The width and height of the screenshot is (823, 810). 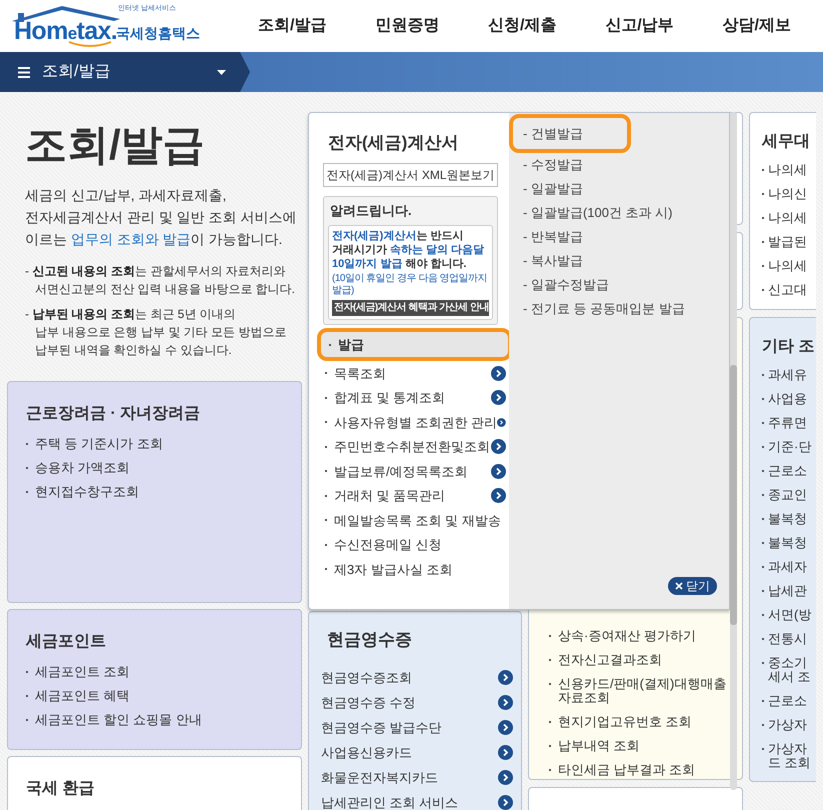 I want to click on intro-text: 세금의 신고/납부, 과세자료제출, 전자세금계산서 관리 및 일반 조회 서비스에 이르는 업무의 조회와 발급이 가능합니다., so click(x=161, y=217).